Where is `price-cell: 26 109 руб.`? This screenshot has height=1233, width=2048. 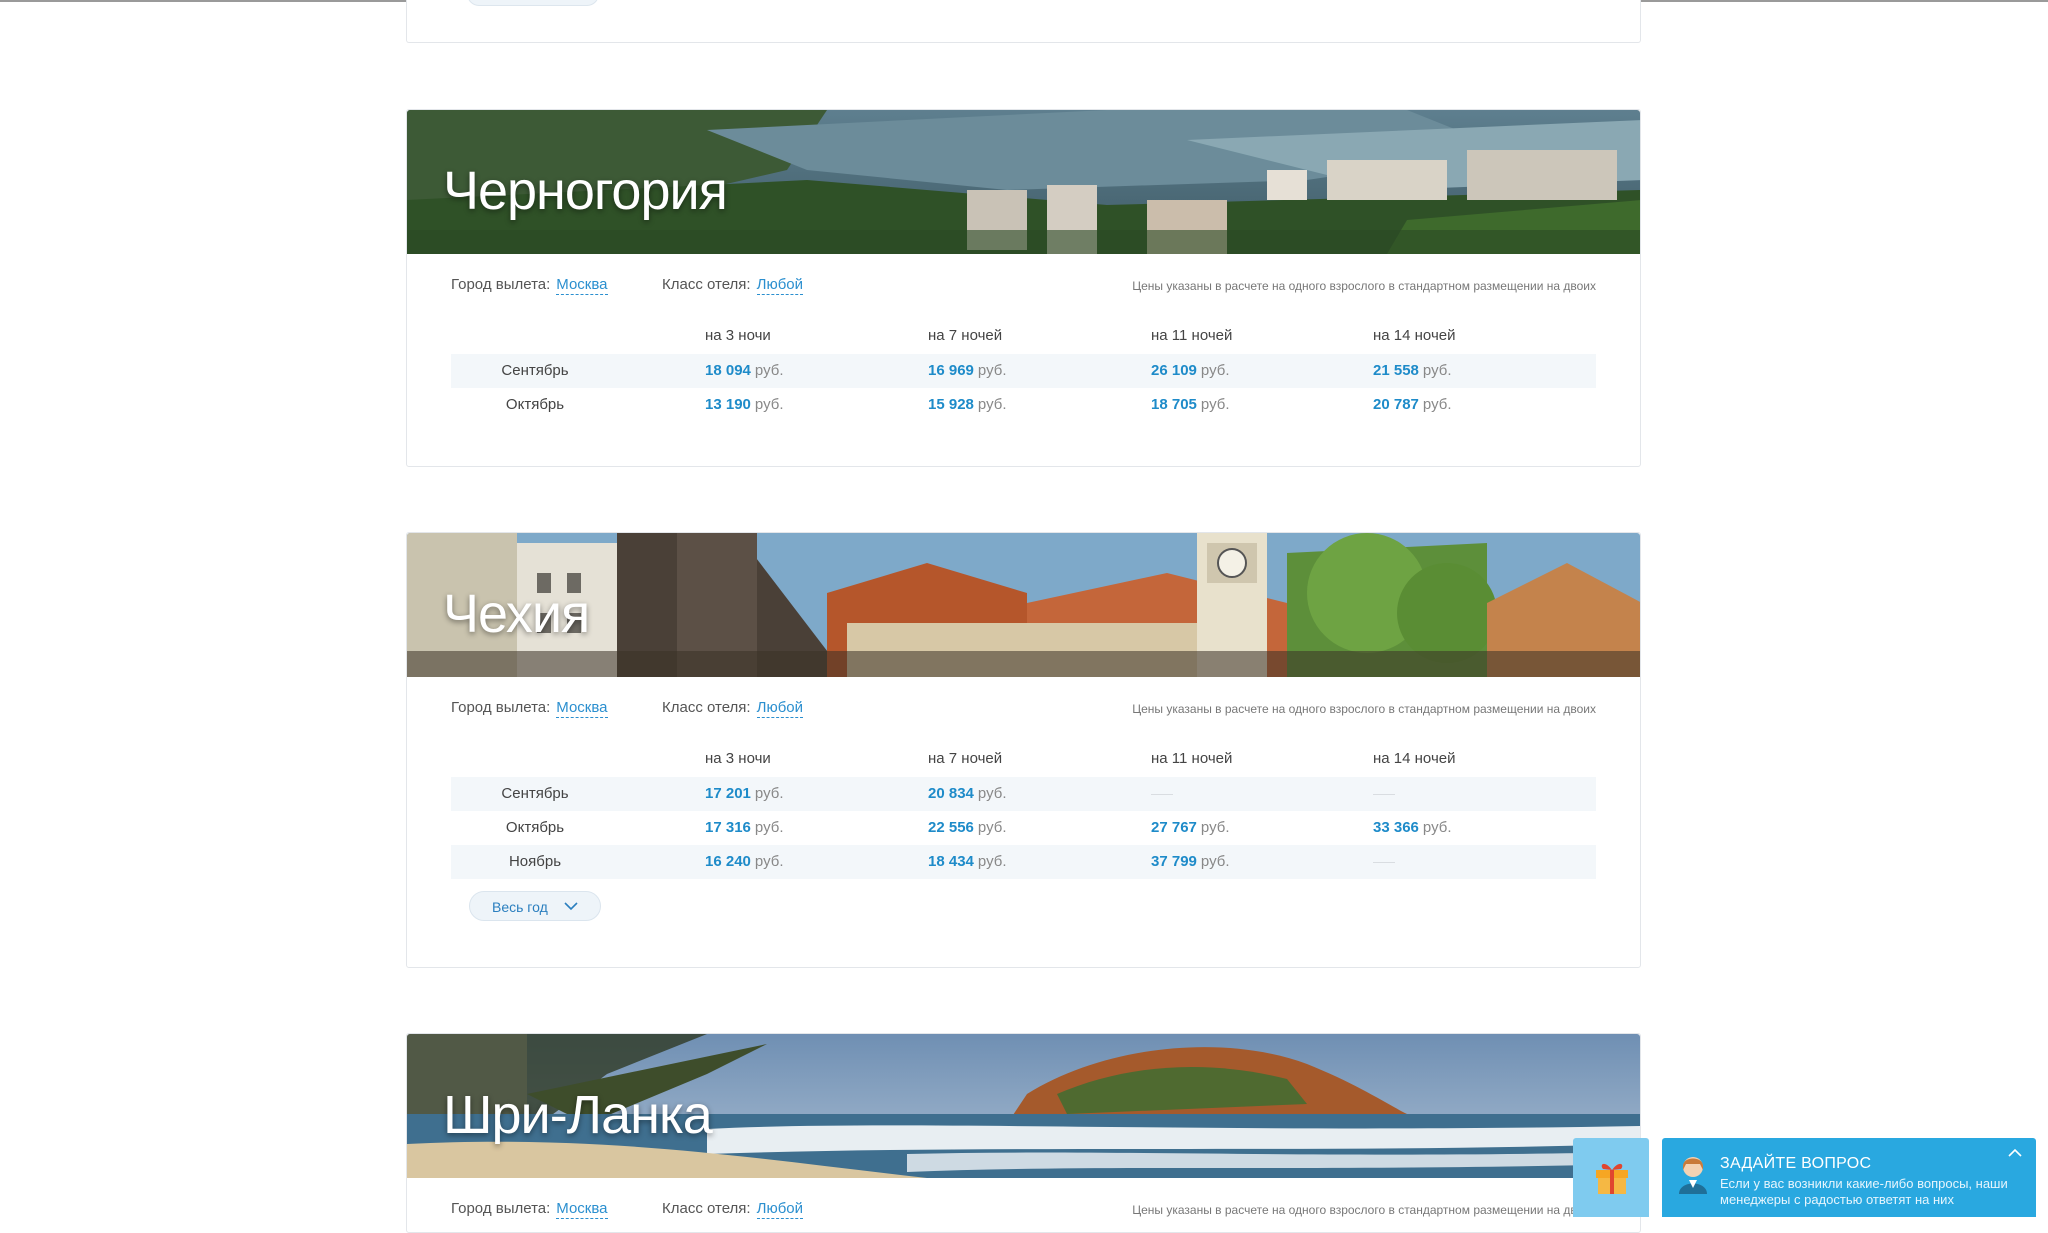 price-cell: 26 109 руб. is located at coordinates (1190, 370).